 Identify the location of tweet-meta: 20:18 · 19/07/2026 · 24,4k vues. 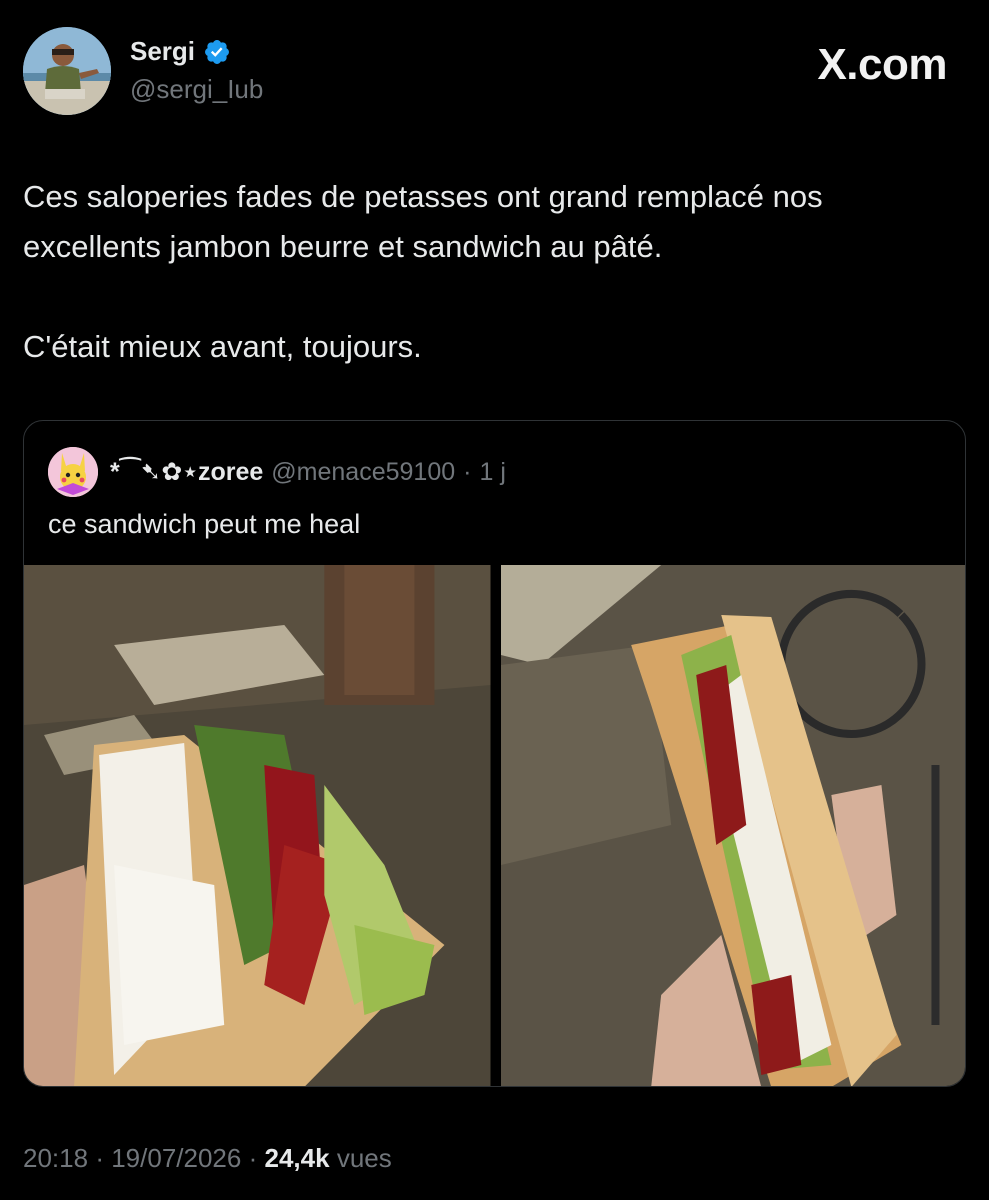
(207, 1158).